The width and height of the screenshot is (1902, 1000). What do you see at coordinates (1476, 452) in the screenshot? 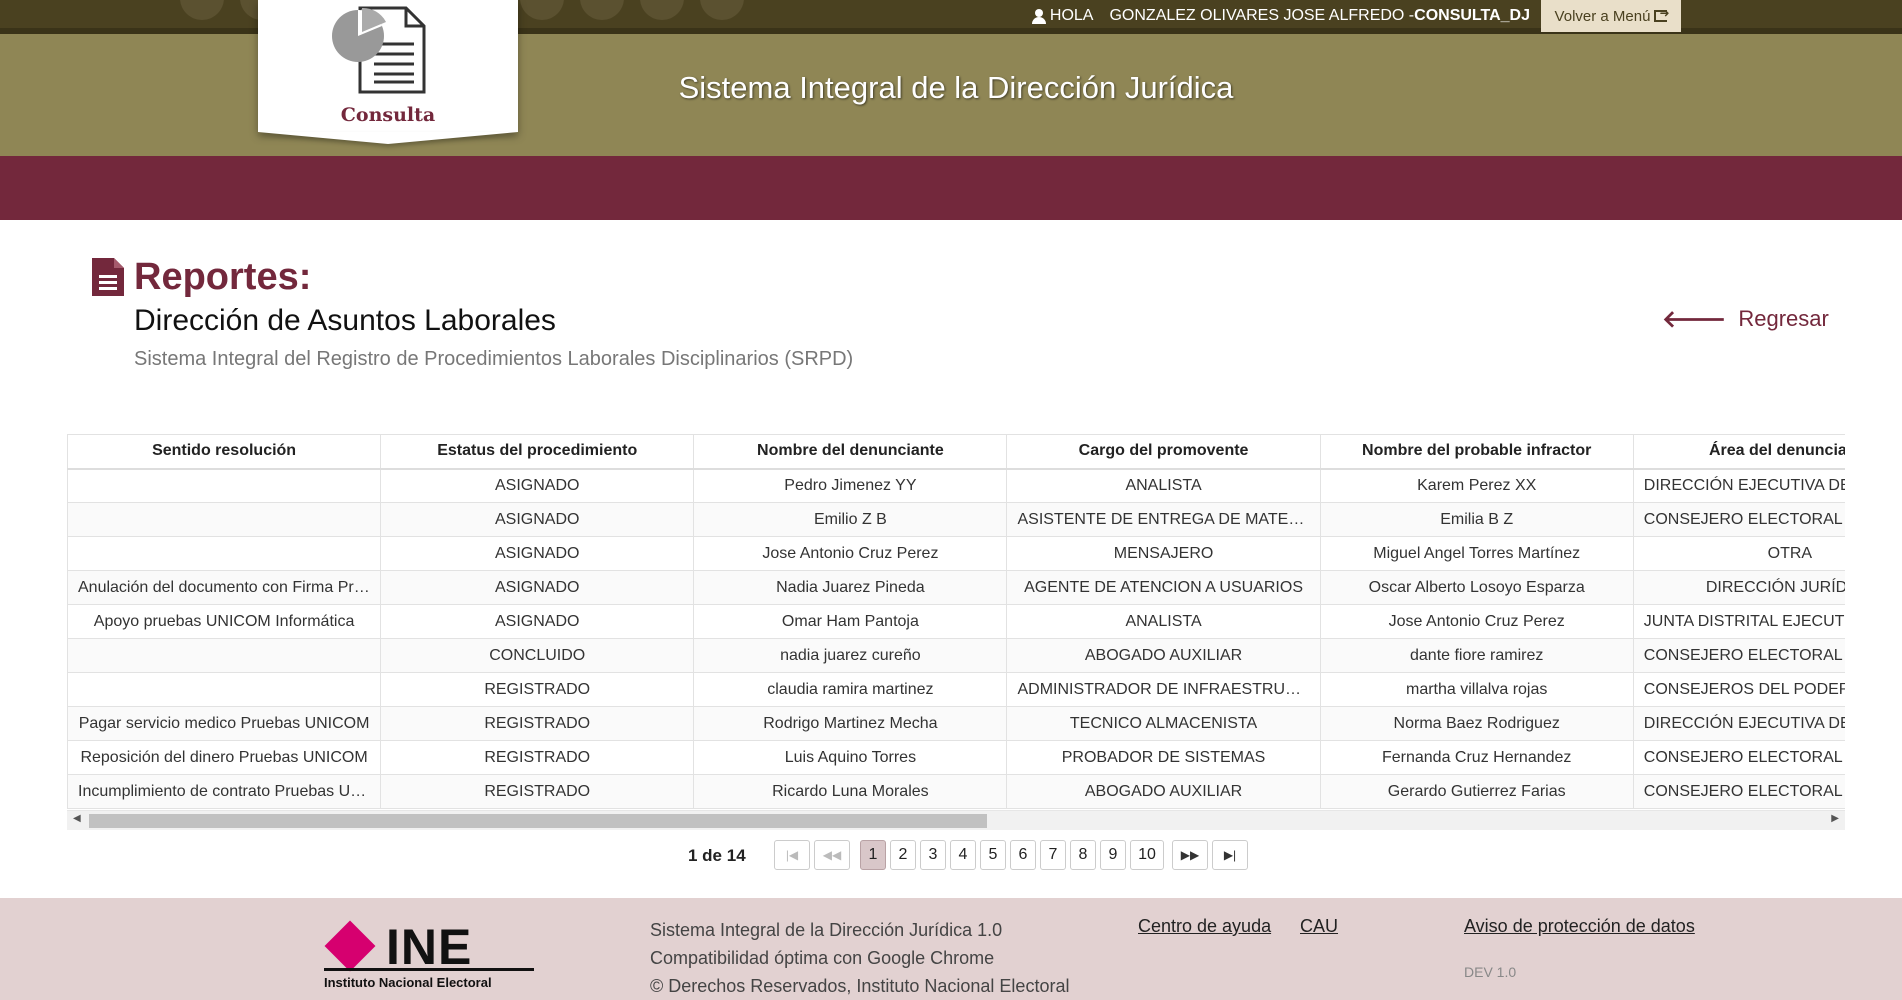
I see `column-header: Nombre del probable infractor` at bounding box center [1476, 452].